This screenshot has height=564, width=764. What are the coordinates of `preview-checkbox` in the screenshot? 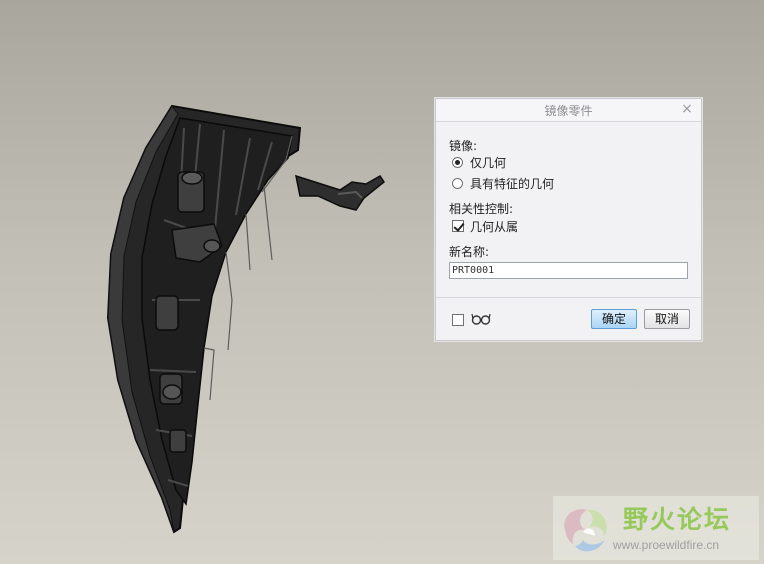 It's located at (458, 320).